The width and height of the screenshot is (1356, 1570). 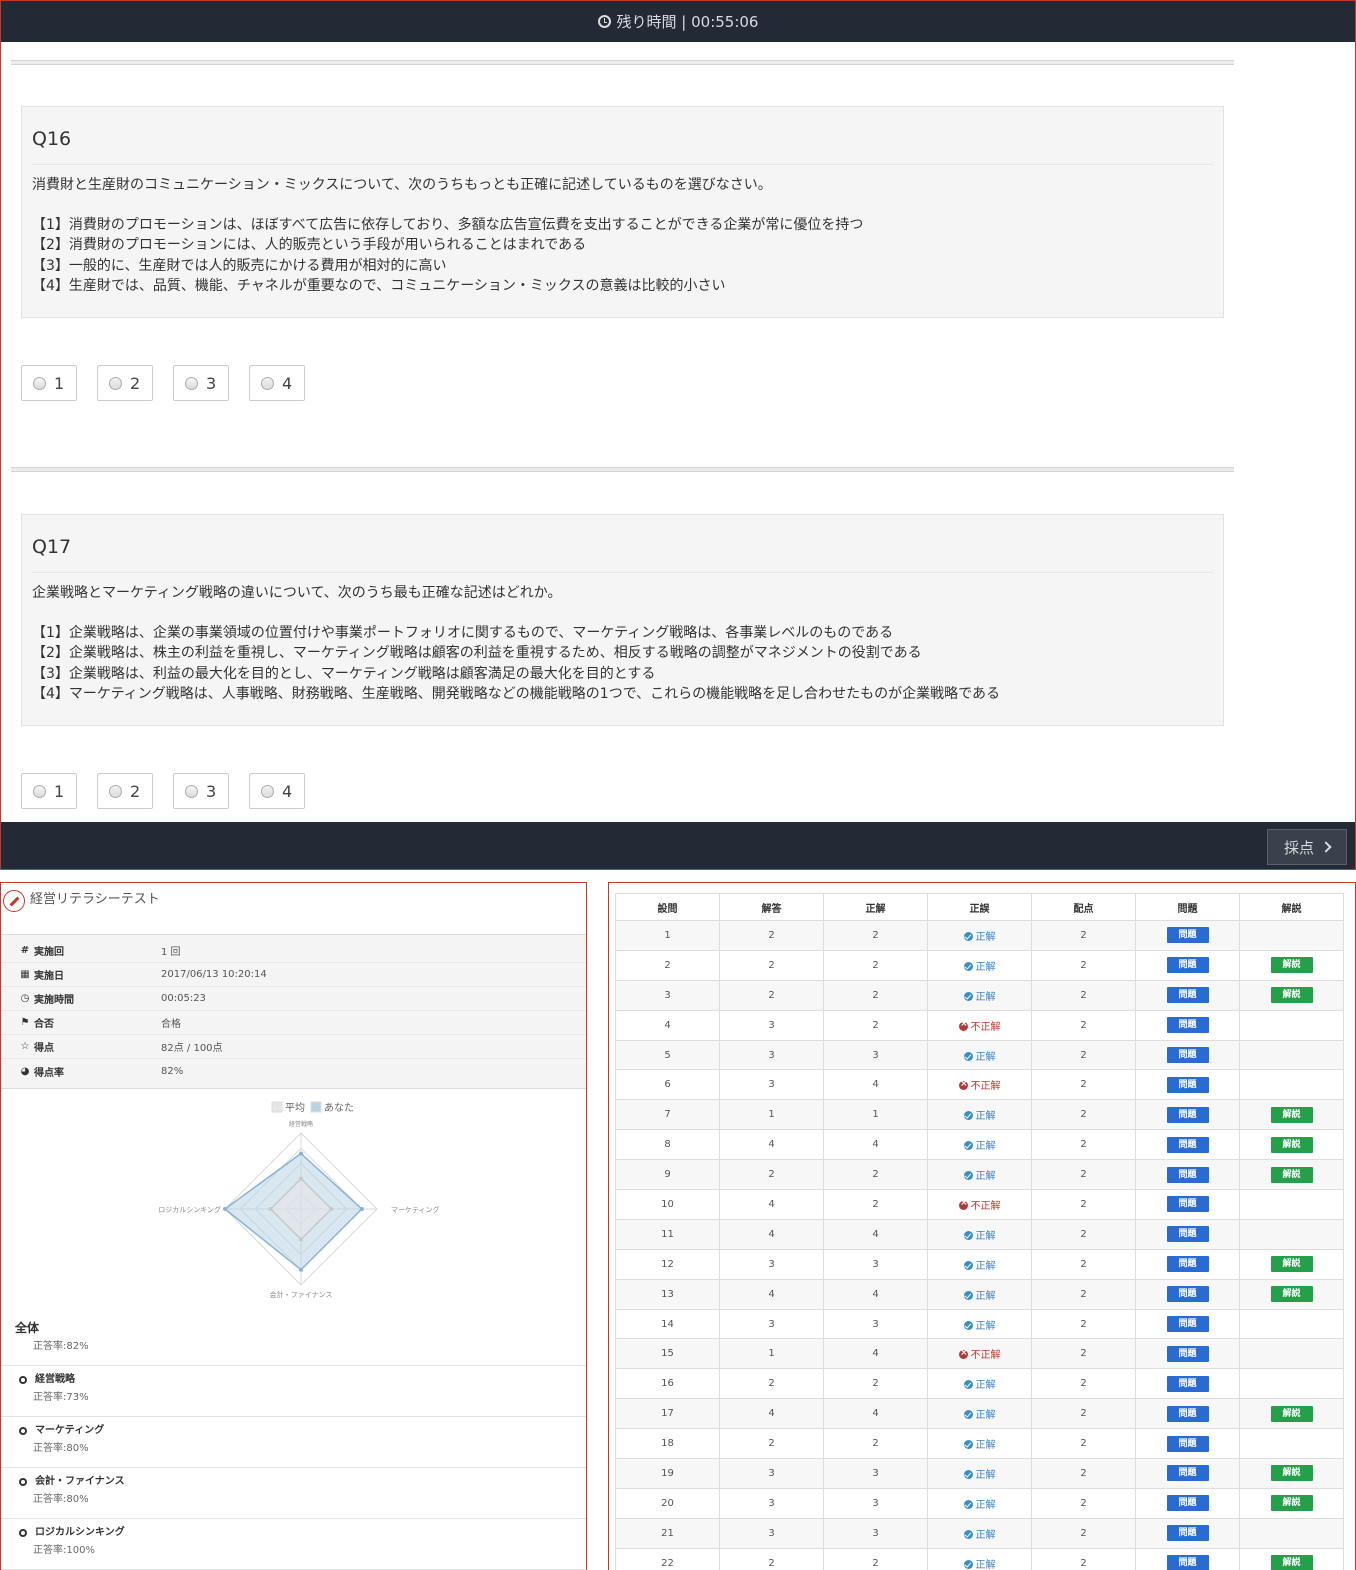 I want to click on table-row: 634 不正解 2 問題, so click(x=979, y=1085).